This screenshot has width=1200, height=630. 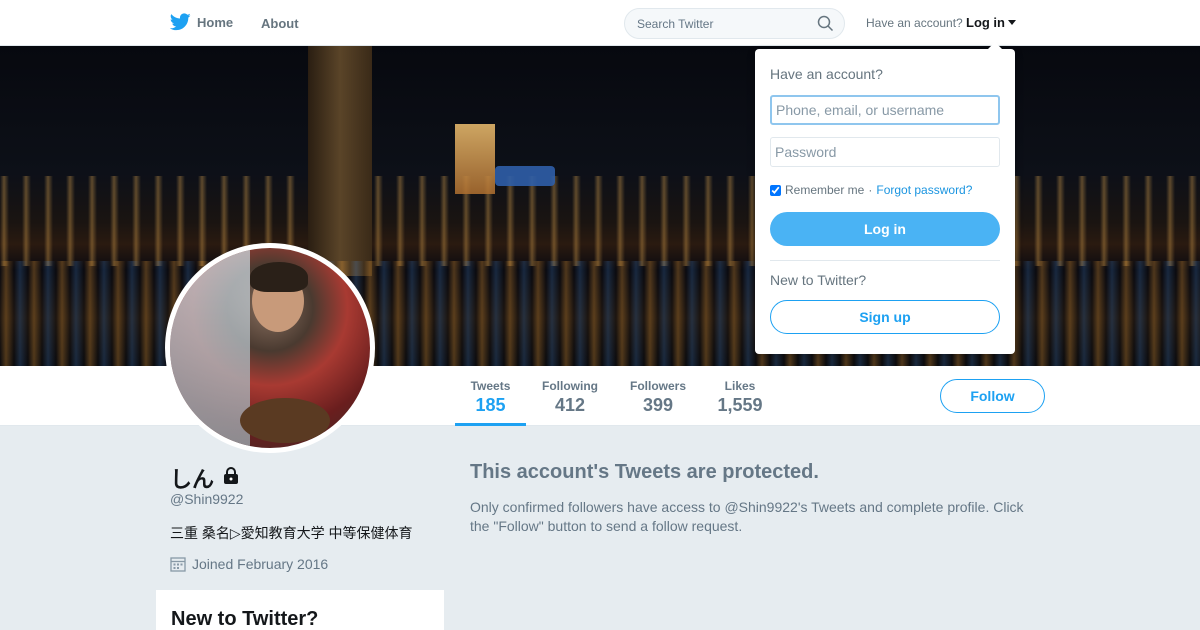 I want to click on search-input, so click(x=715, y=23).